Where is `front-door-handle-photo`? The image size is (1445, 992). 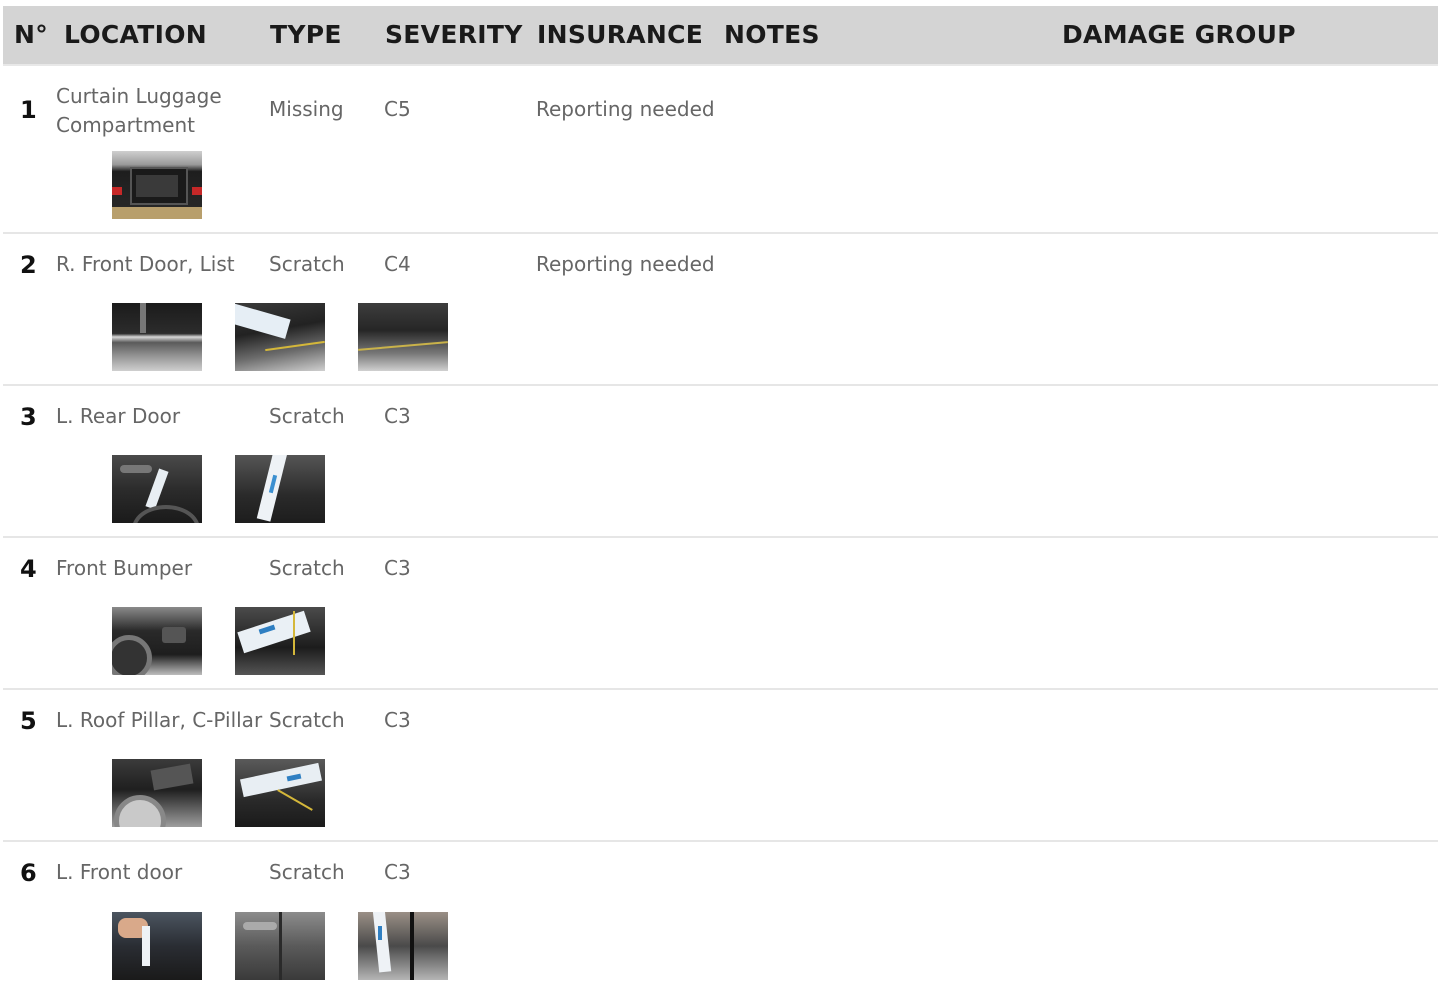
front-door-handle-photo is located at coordinates (280, 946).